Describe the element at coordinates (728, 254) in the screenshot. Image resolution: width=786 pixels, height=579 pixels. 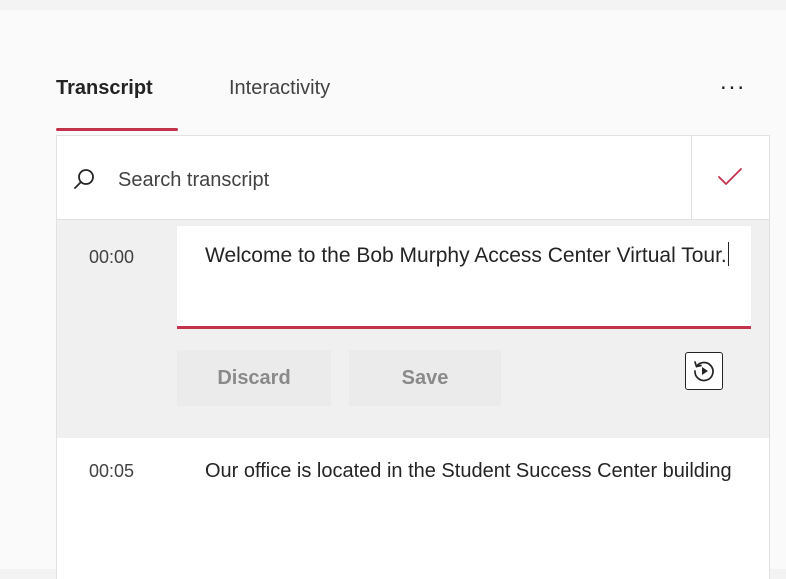
I see `text-caret` at that location.